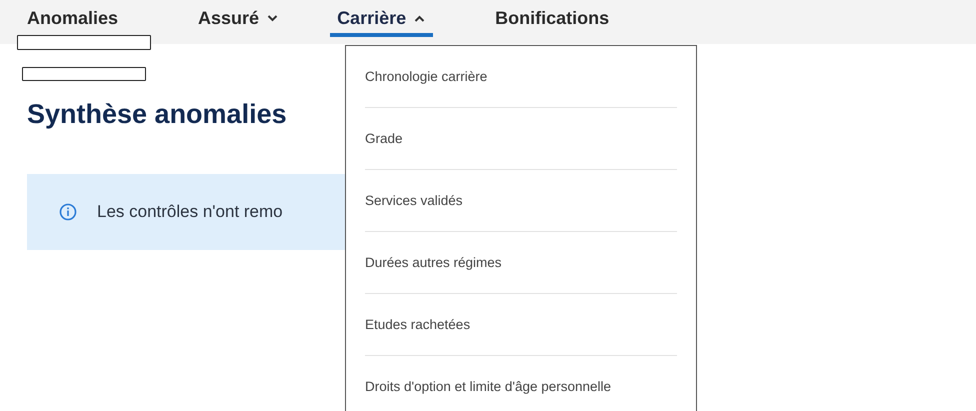 The image size is (976, 411). Describe the element at coordinates (488, 386) in the screenshot. I see `menu-item: Droits d'option et limite d'âge personnelle` at that location.